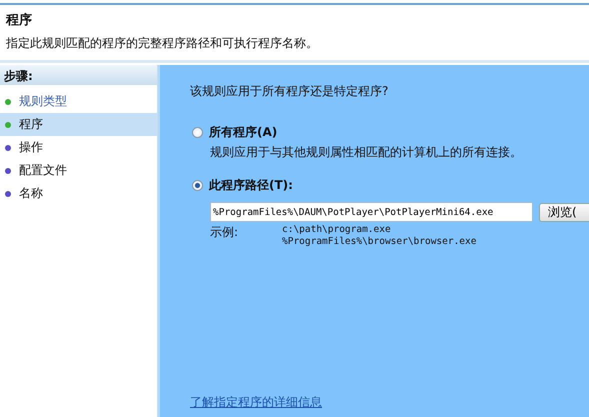 Image resolution: width=589 pixels, height=417 pixels. I want to click on option-label: 所有程序(A), so click(243, 132).